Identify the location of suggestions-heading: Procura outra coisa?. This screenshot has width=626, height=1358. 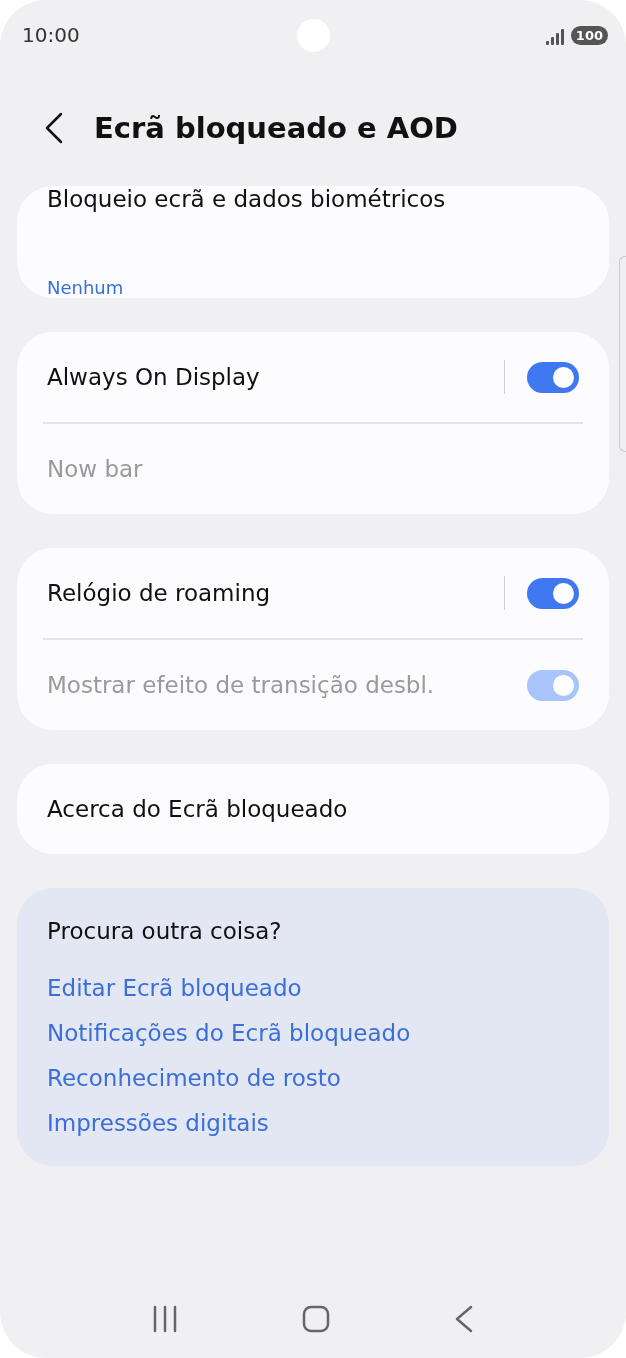
(165, 931).